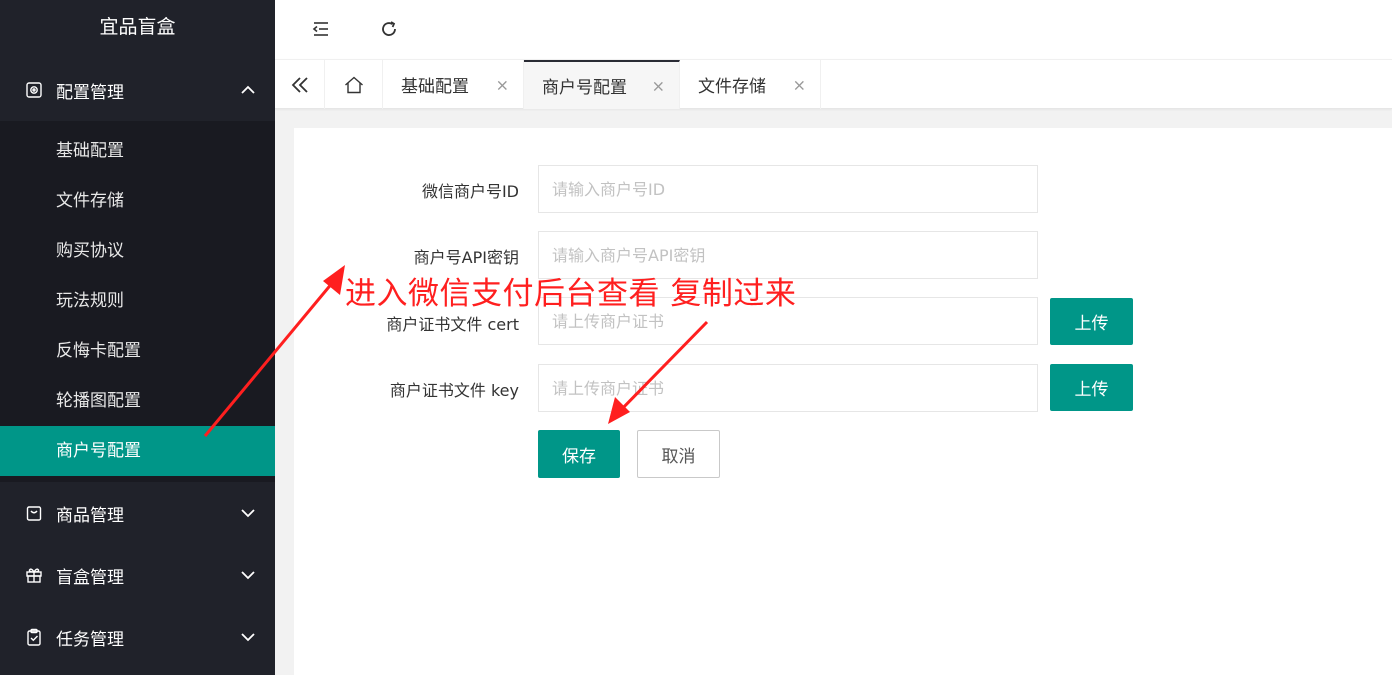 Image resolution: width=1392 pixels, height=675 pixels. What do you see at coordinates (1091, 387) in the screenshot?
I see `key-upload-button: 上传` at bounding box center [1091, 387].